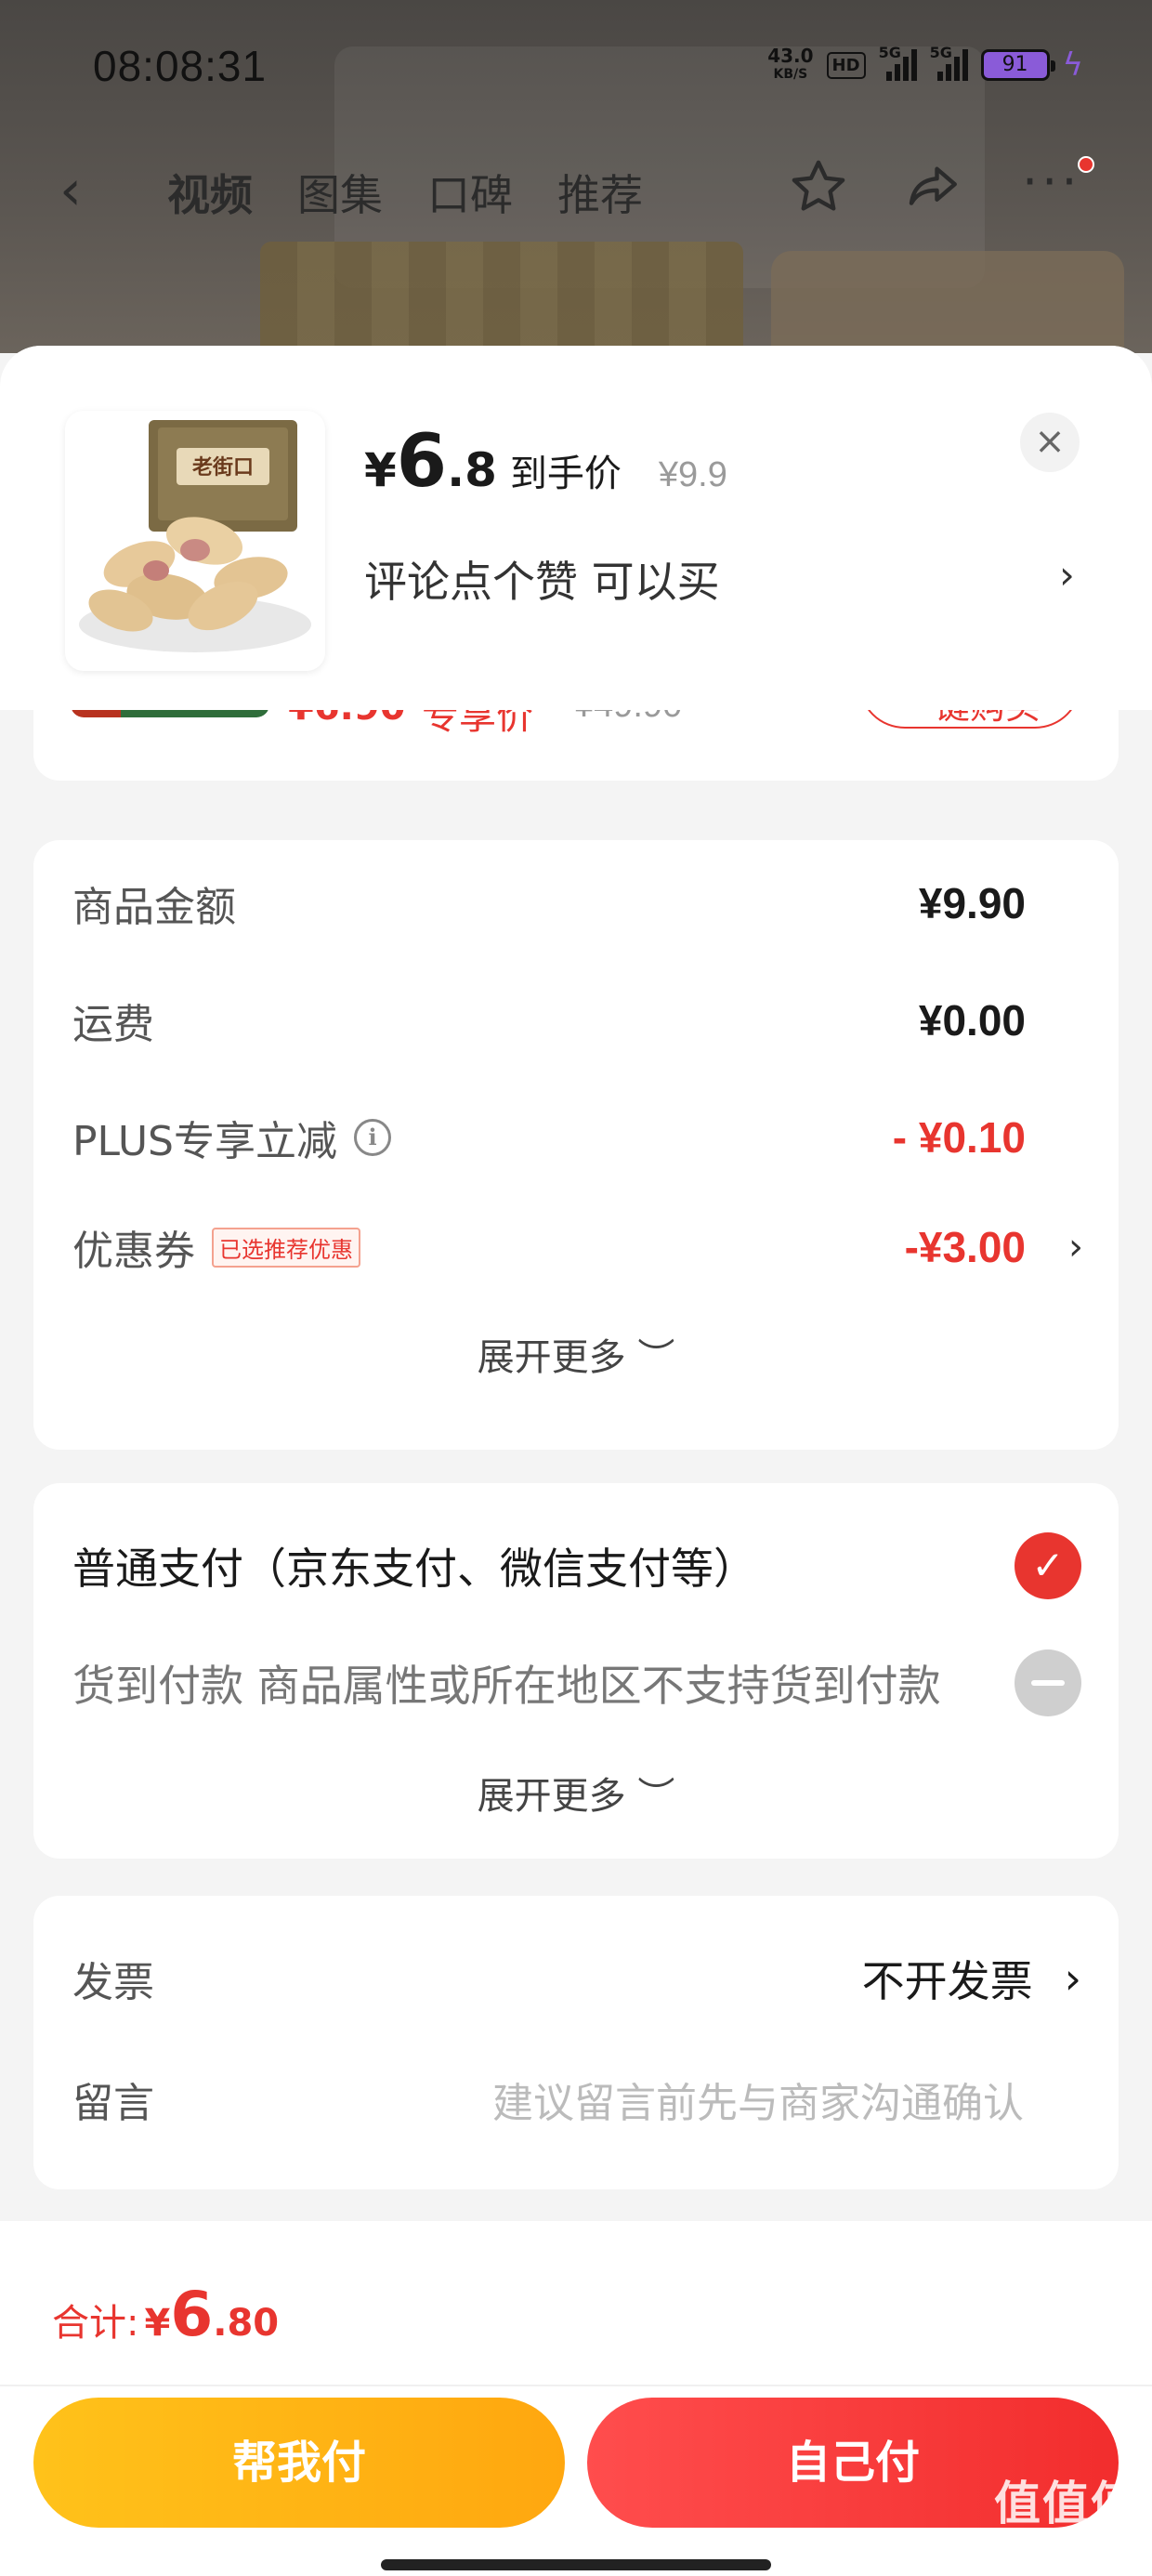  I want to click on amount-label: 优惠券 已选推荐优惠, so click(216, 1247).